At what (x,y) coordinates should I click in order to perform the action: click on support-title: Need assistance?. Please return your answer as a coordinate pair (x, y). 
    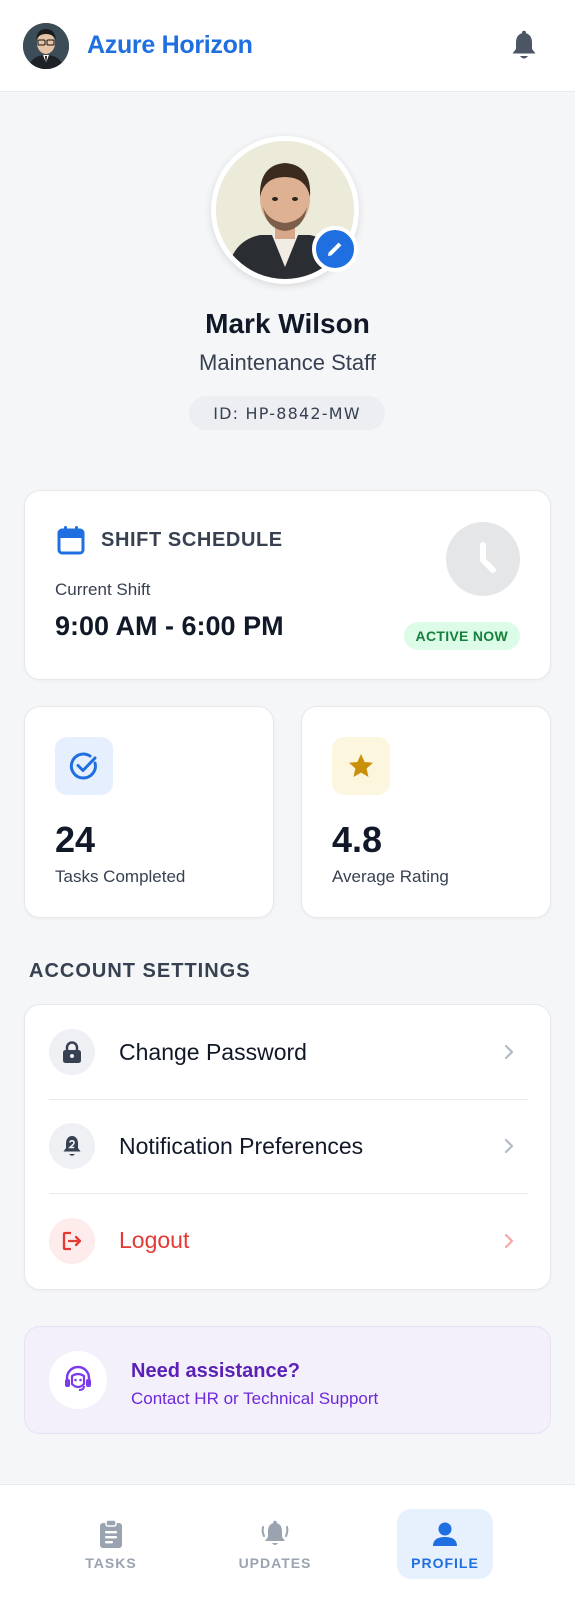
    Looking at the image, I should click on (215, 1371).